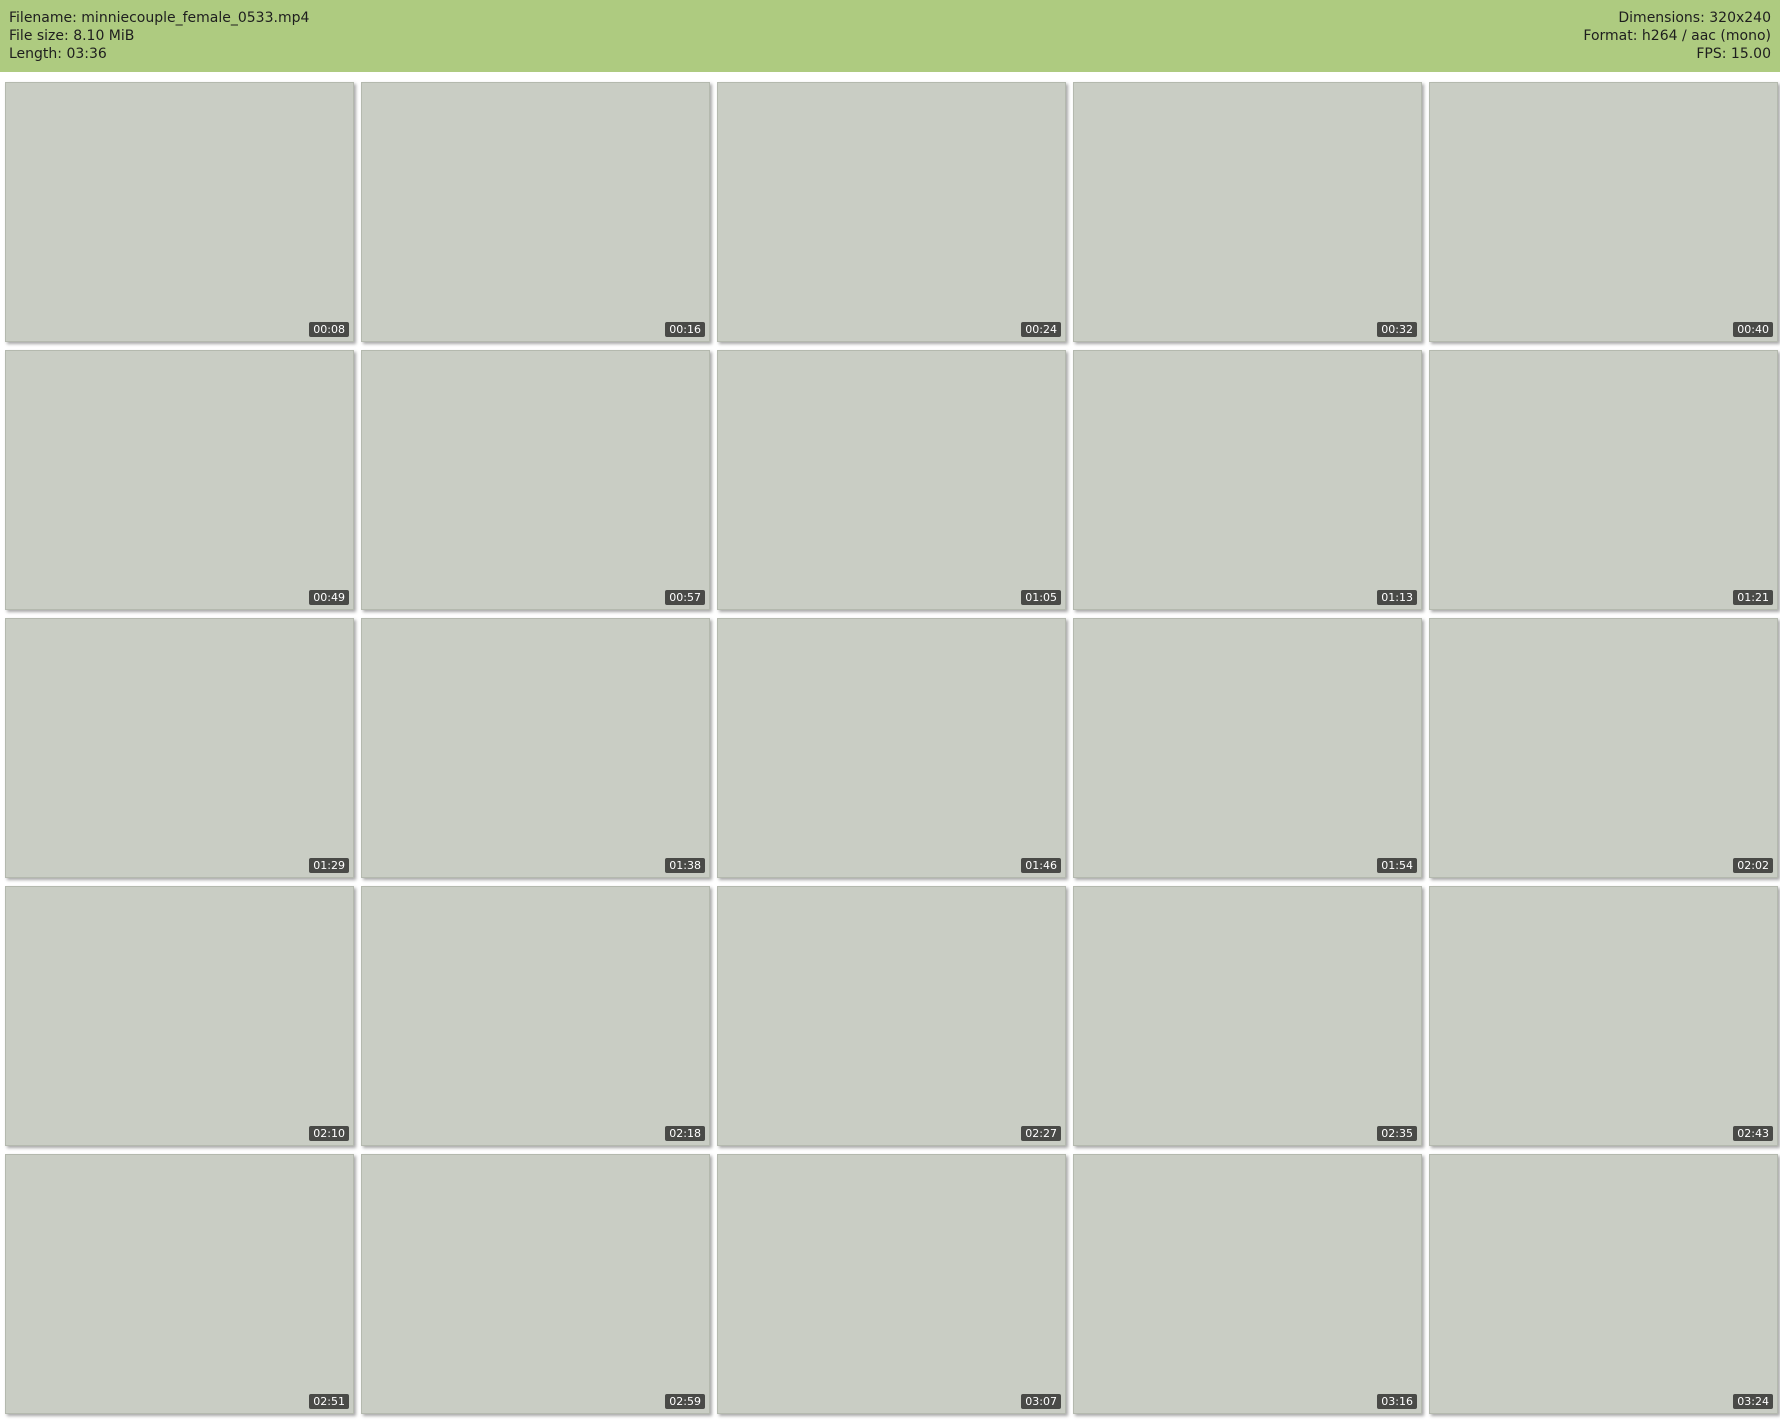 The width and height of the screenshot is (1780, 1423). I want to click on length-text: Length: 03:36, so click(58, 54).